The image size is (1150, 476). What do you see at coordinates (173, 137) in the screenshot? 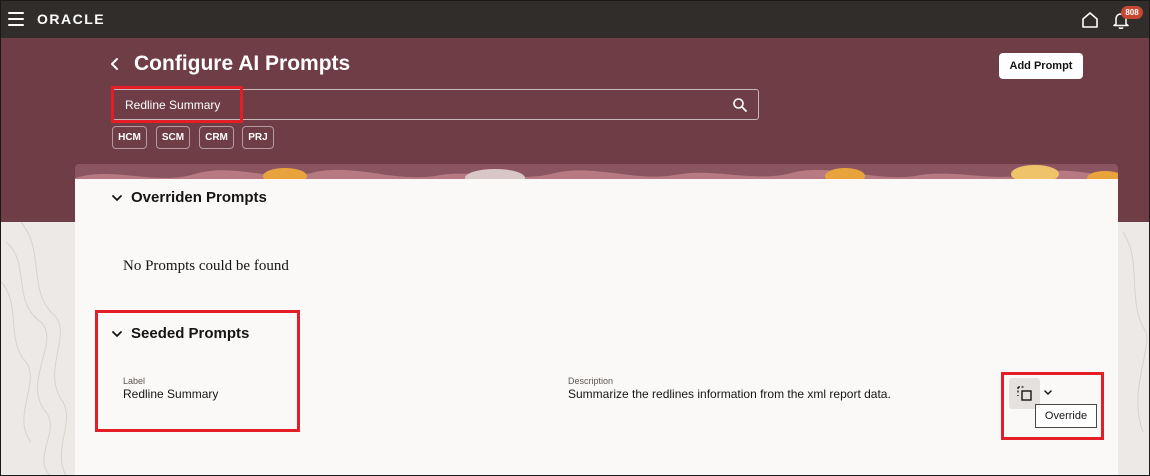
I see `filter-chip-scm: SCM` at bounding box center [173, 137].